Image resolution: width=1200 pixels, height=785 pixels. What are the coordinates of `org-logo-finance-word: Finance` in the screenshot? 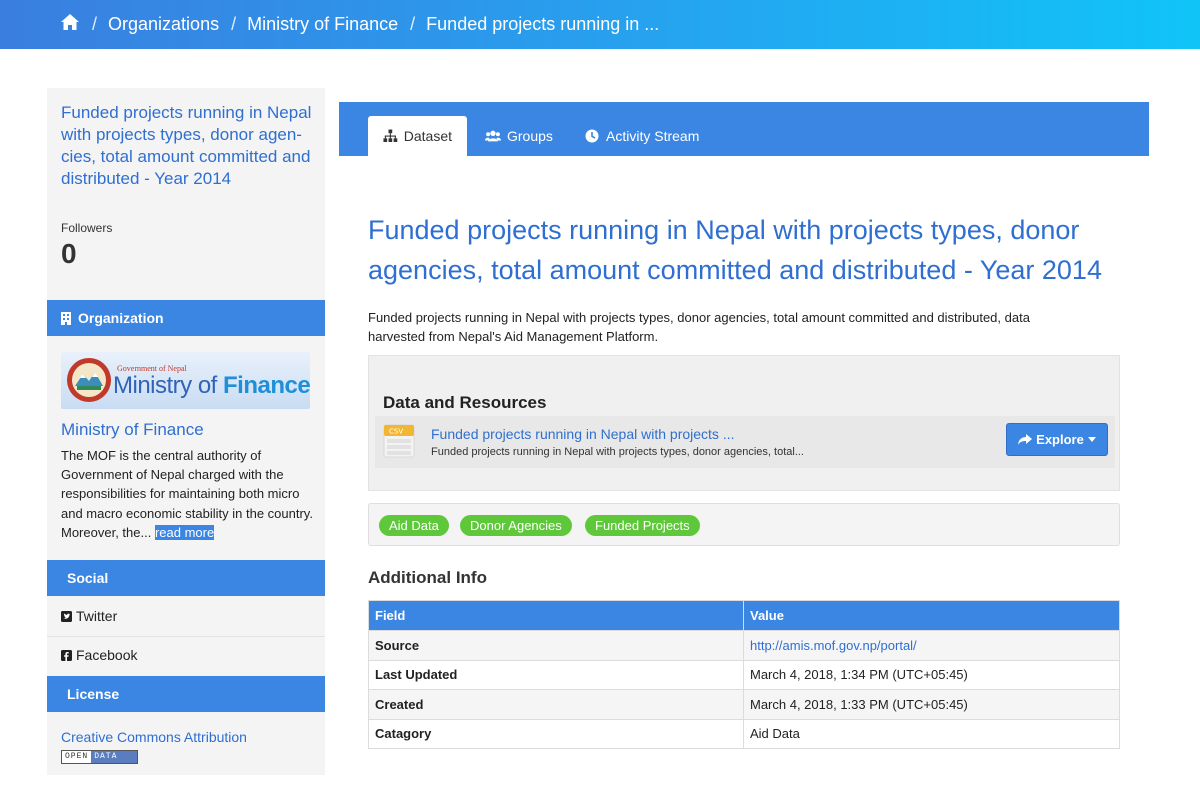 It's located at (266, 385).